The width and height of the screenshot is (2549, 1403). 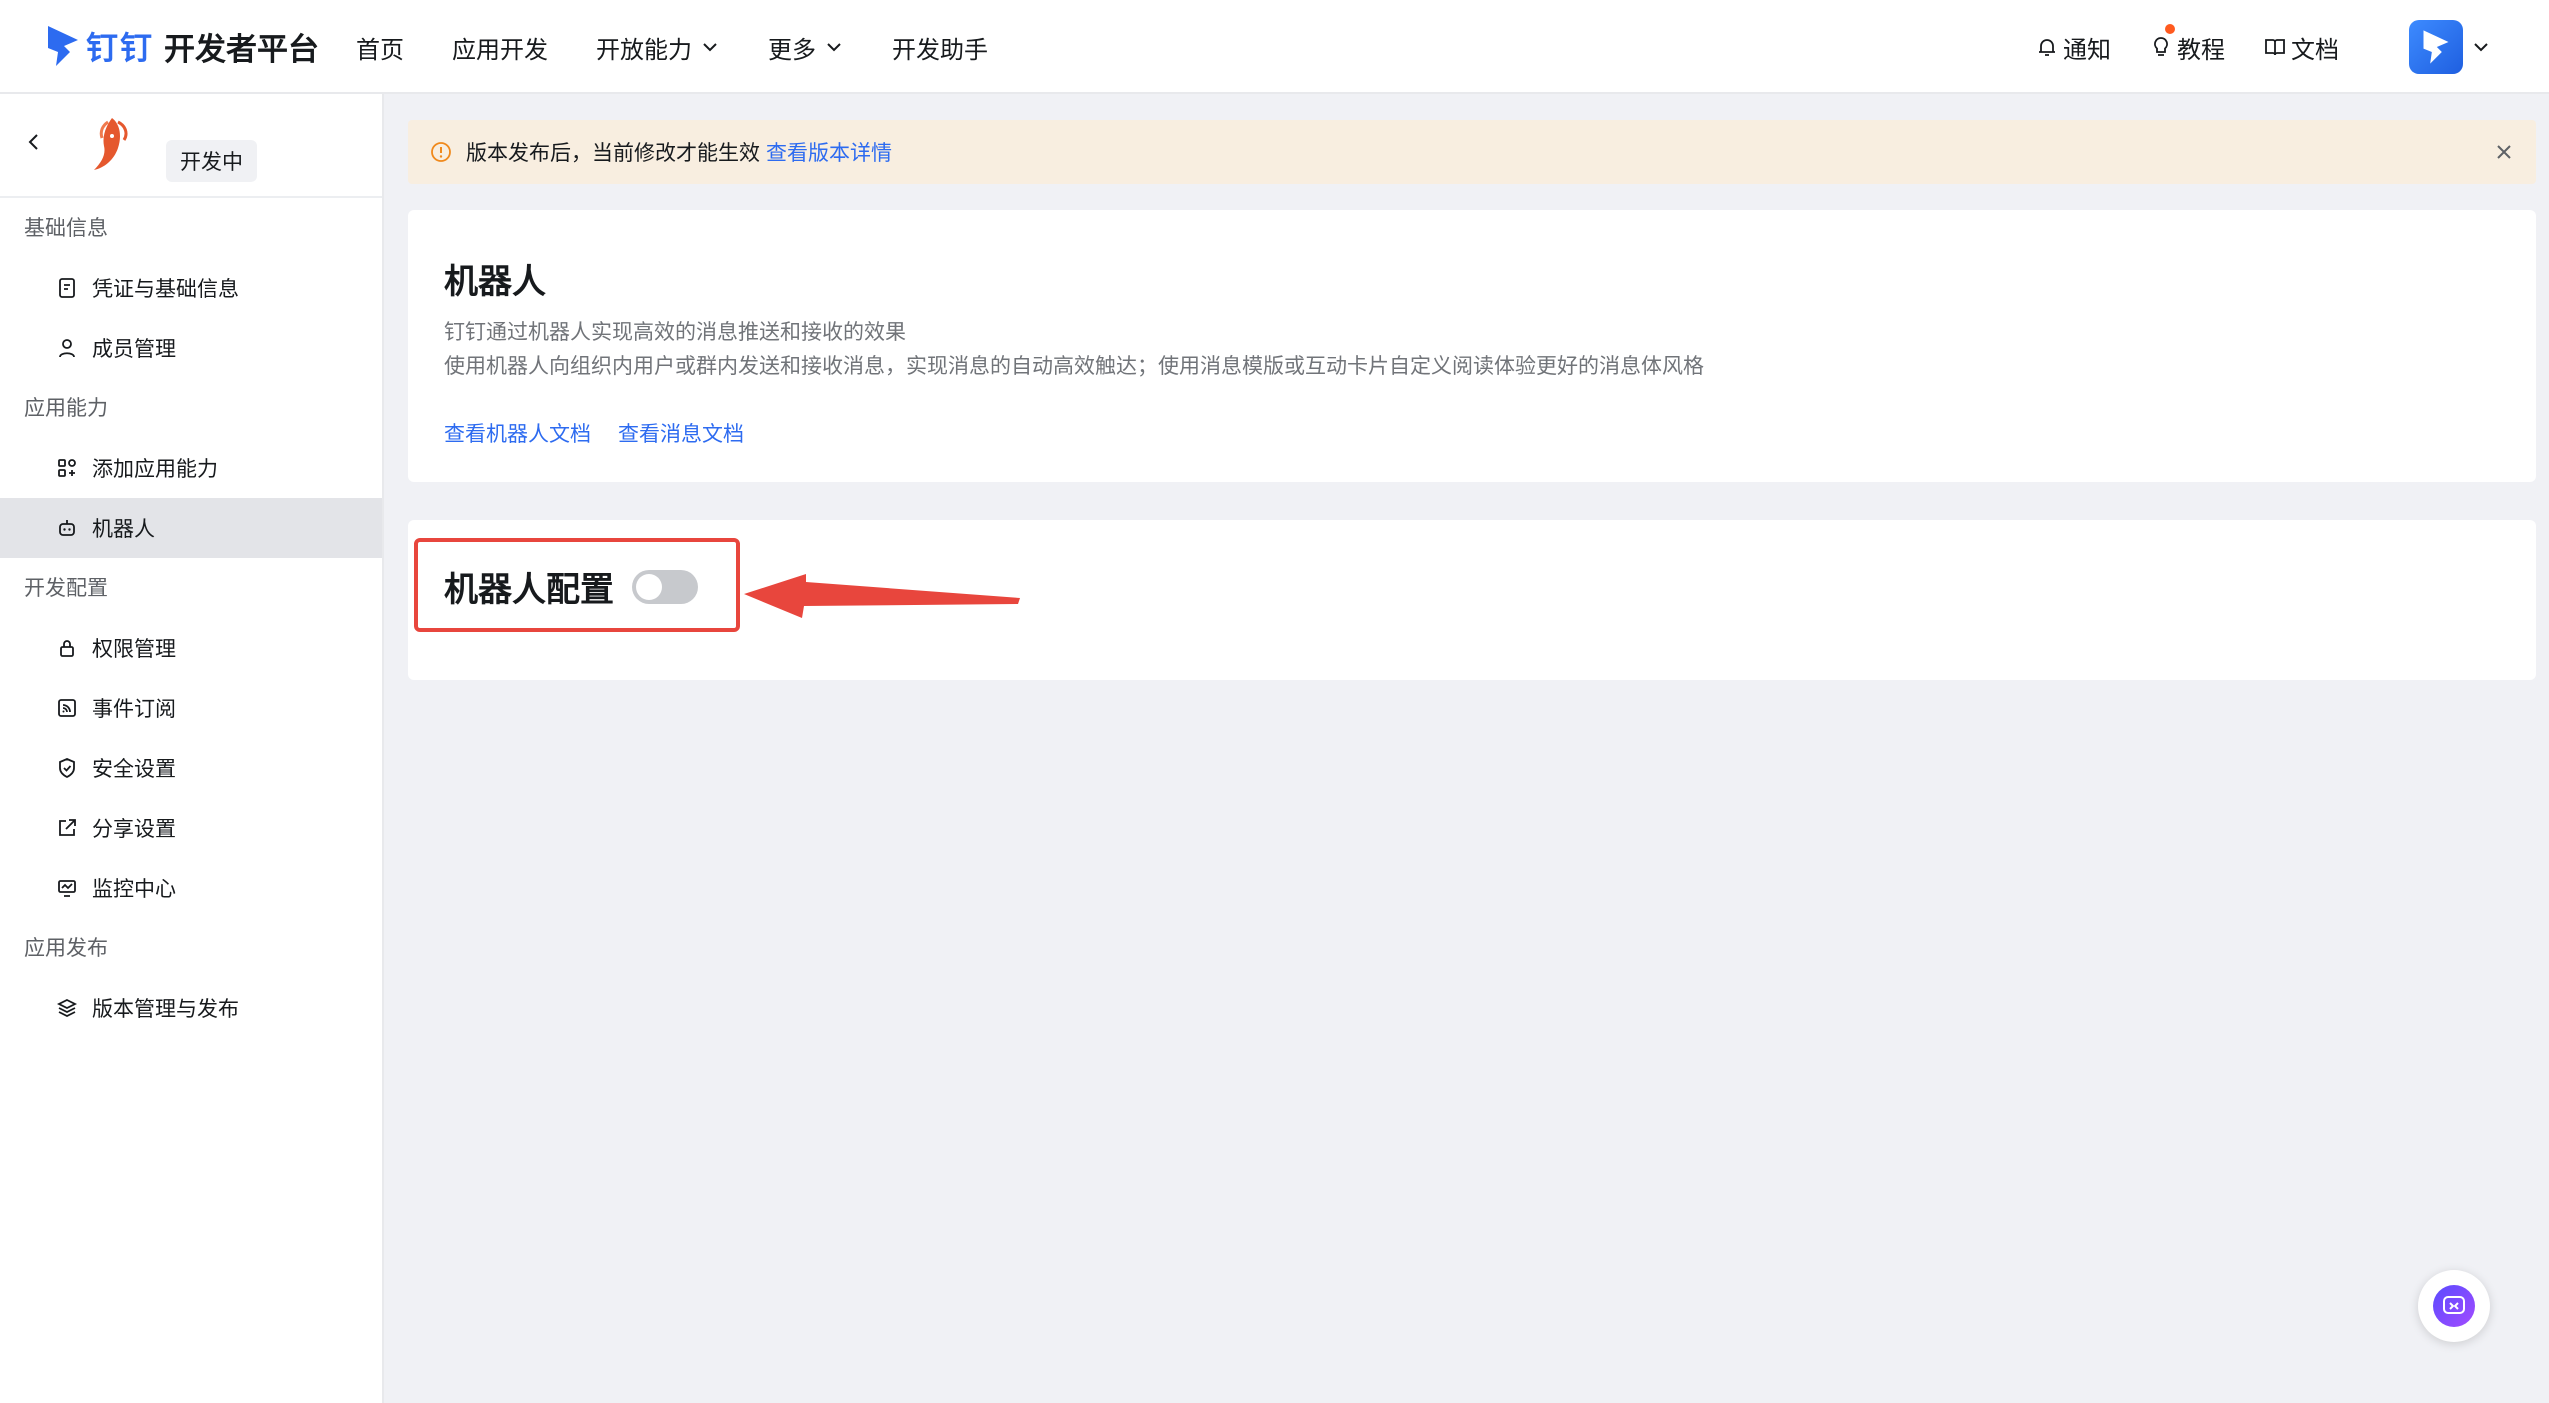 I want to click on nav-open-capability: 开放能力, so click(x=658, y=47).